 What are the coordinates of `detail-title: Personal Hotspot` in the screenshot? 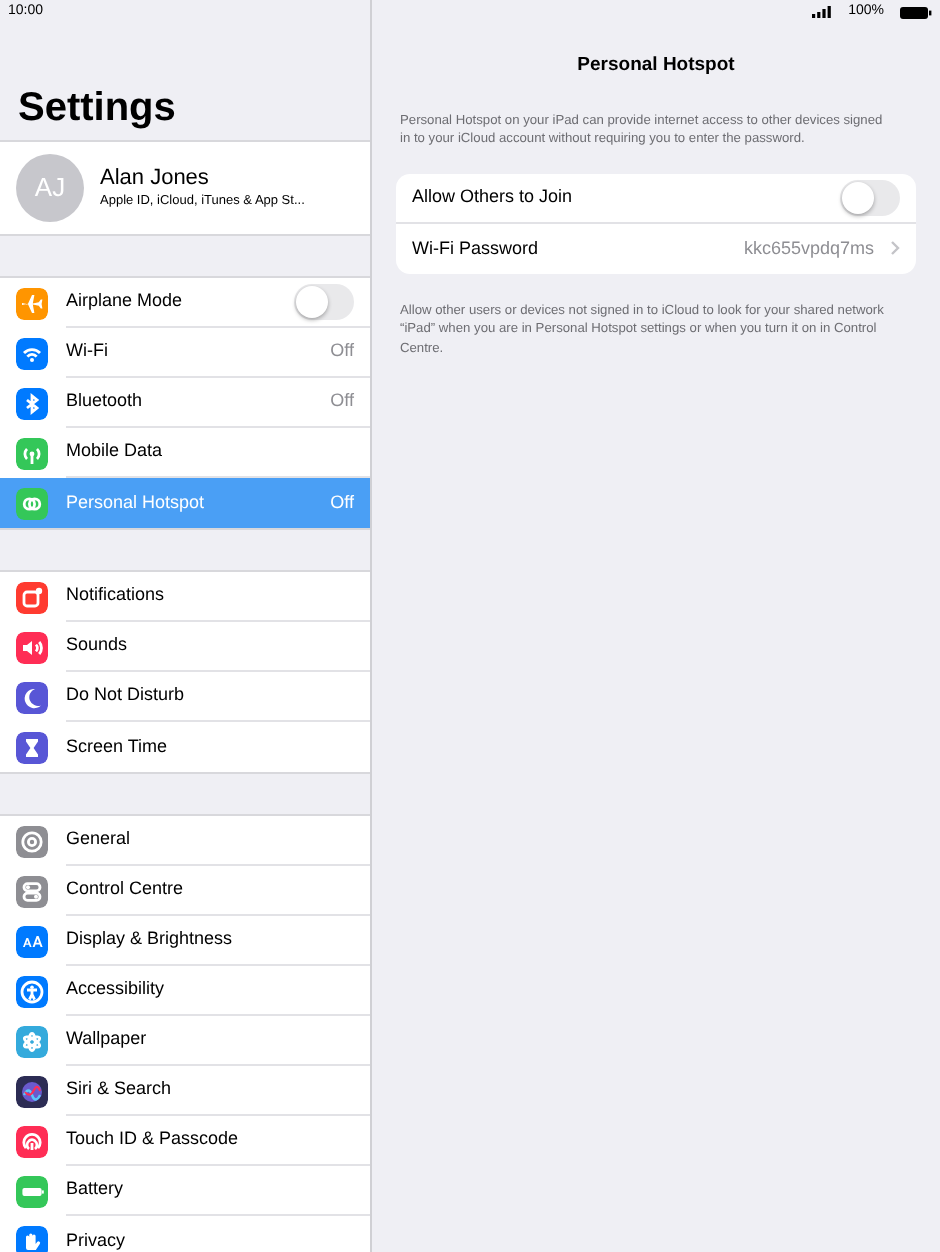 It's located at (656, 66).